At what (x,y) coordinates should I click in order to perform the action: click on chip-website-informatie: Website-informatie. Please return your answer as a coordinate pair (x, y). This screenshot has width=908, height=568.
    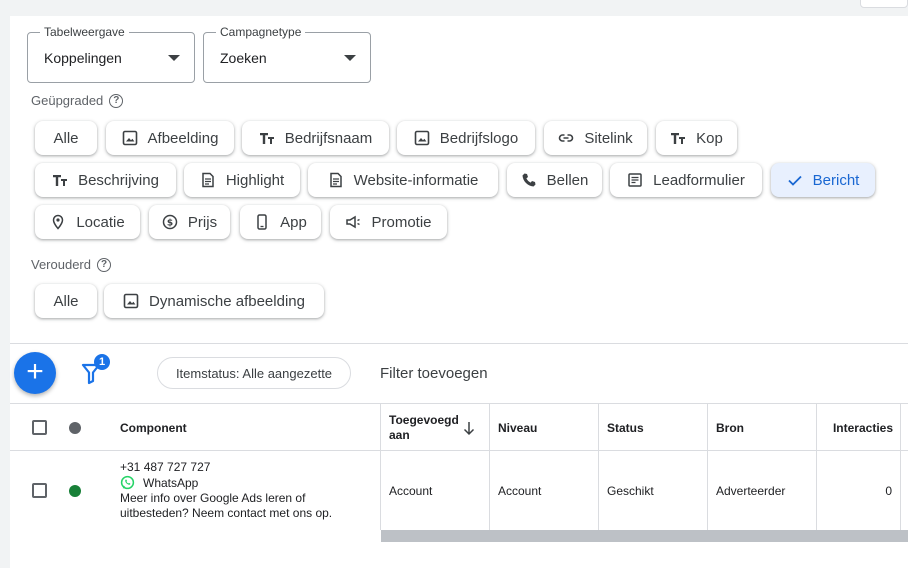
    Looking at the image, I should click on (403, 180).